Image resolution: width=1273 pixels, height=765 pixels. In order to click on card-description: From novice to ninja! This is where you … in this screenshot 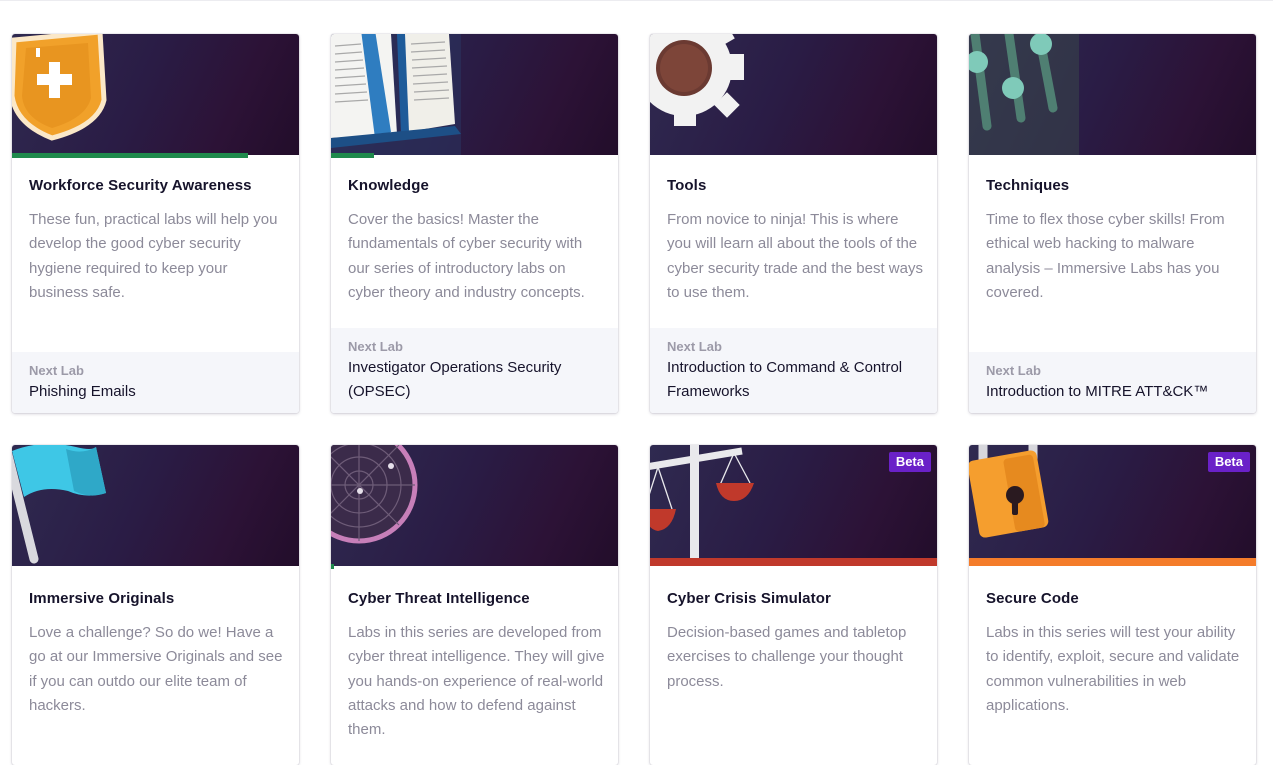, I will do `click(795, 256)`.